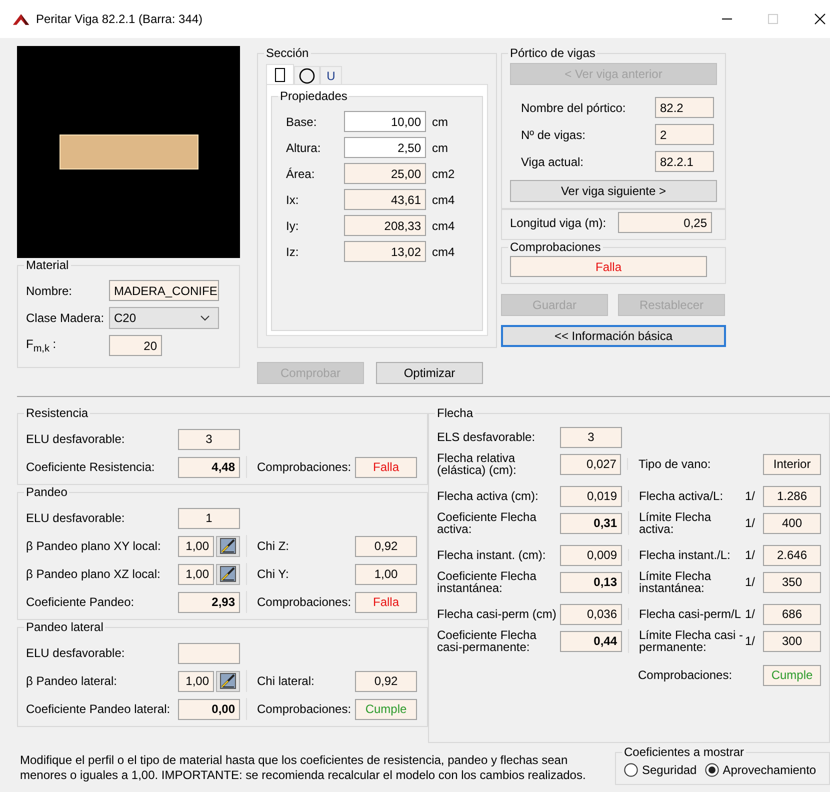  What do you see at coordinates (684, 134) in the screenshot?
I see `value-field: 2` at bounding box center [684, 134].